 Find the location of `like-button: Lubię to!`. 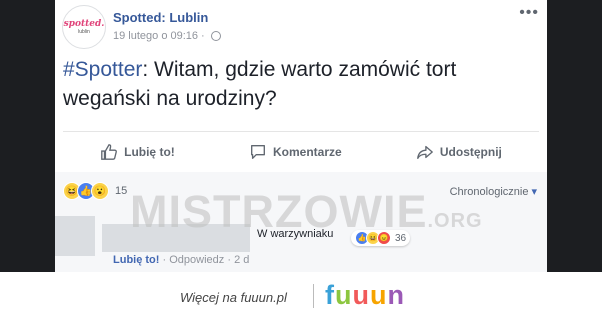

like-button: Lubię to! is located at coordinates (137, 152).